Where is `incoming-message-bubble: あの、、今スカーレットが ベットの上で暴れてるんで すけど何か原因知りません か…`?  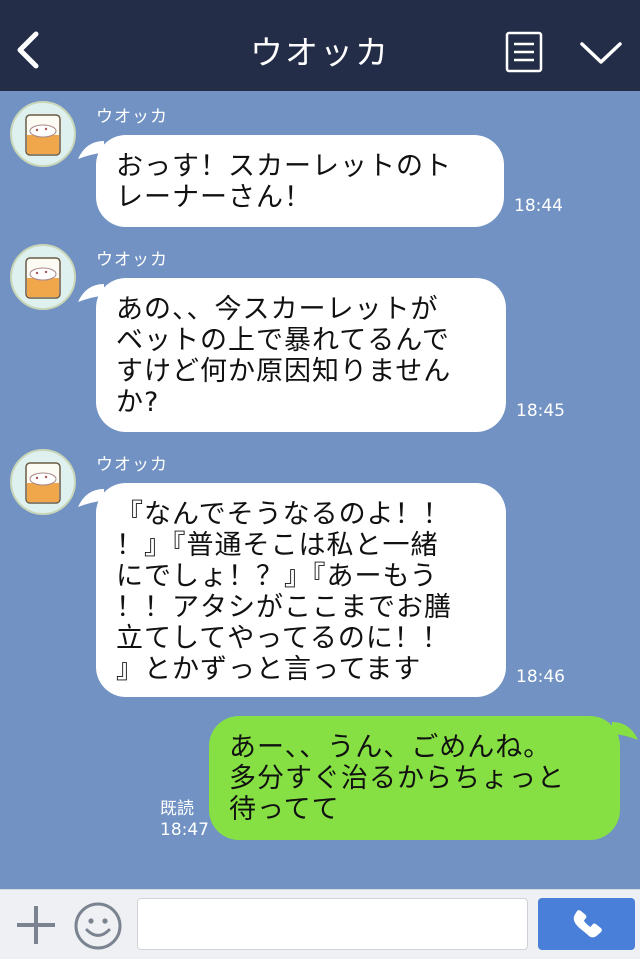 incoming-message-bubble: あの、、今スカーレットが ベットの上で暴れてるんで すけど何か原因知りません か… is located at coordinates (292, 355).